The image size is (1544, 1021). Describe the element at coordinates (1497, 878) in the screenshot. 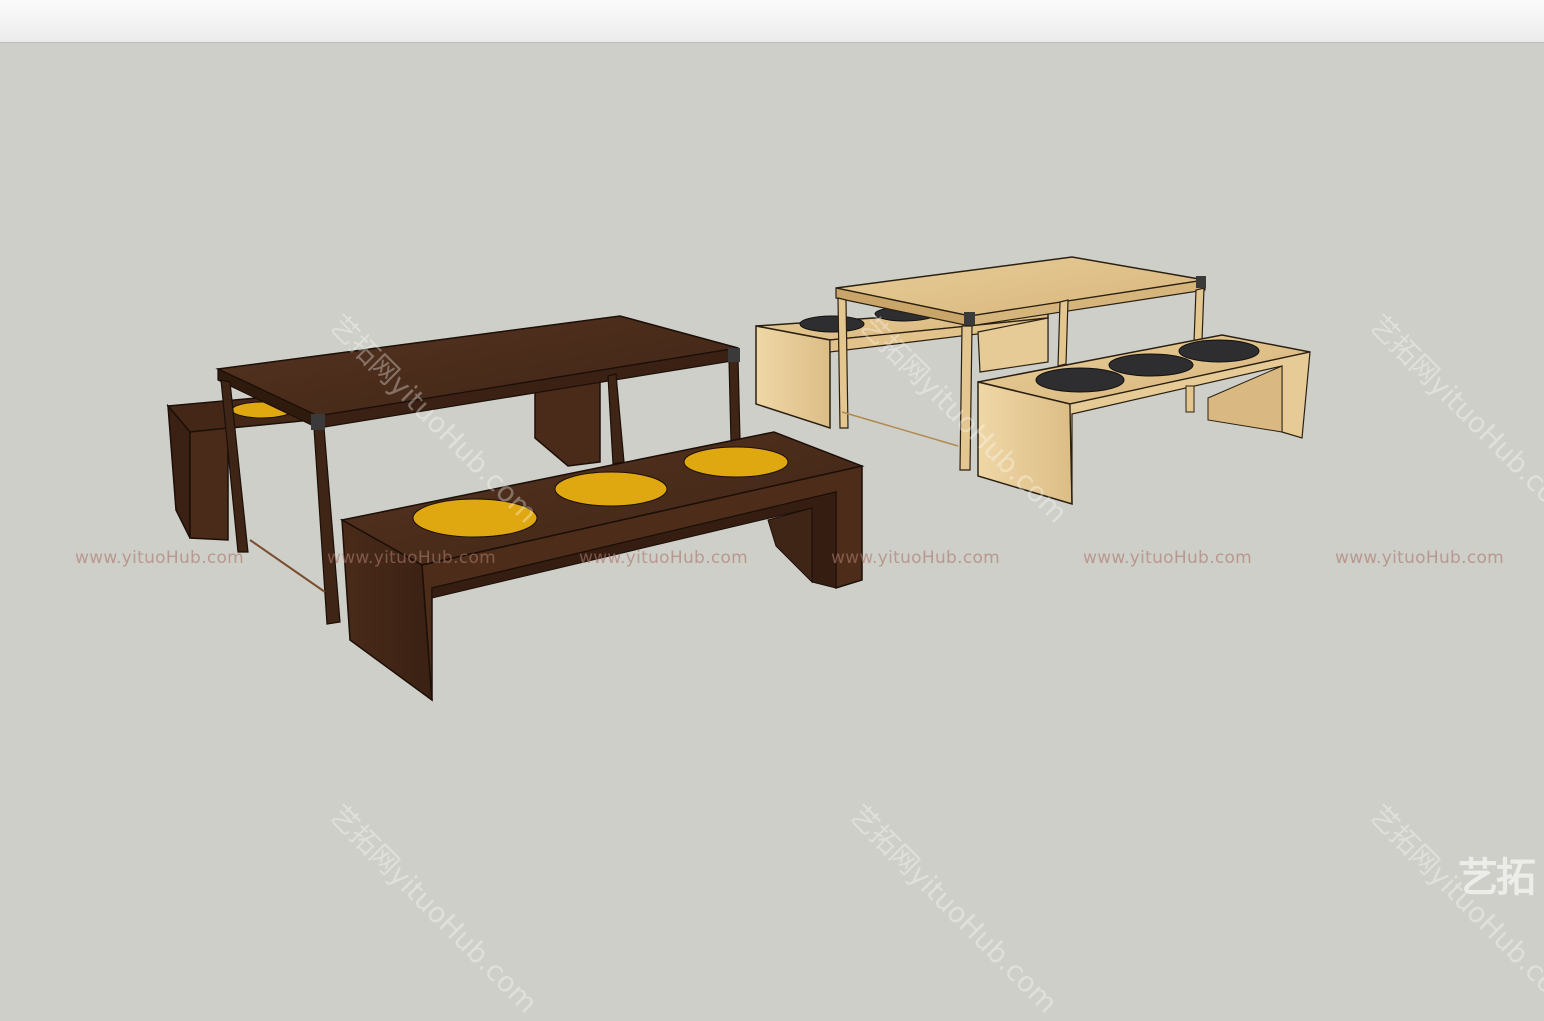

I see `corner-logo: 艺拓` at that location.